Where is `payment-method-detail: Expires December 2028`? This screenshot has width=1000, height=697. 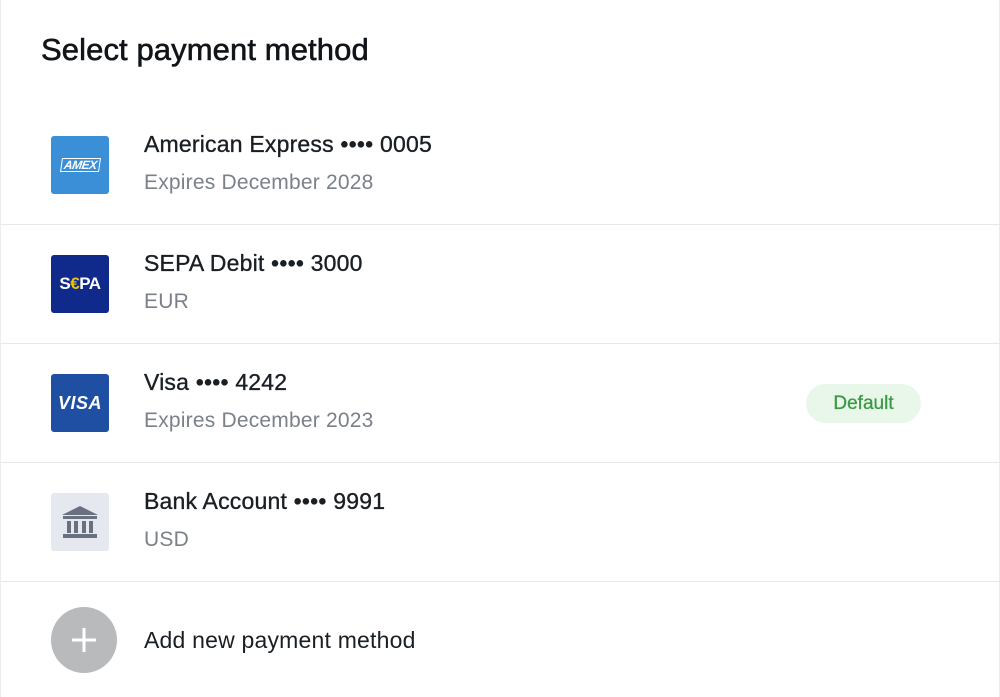
payment-method-detail: Expires December 2028 is located at coordinates (259, 182).